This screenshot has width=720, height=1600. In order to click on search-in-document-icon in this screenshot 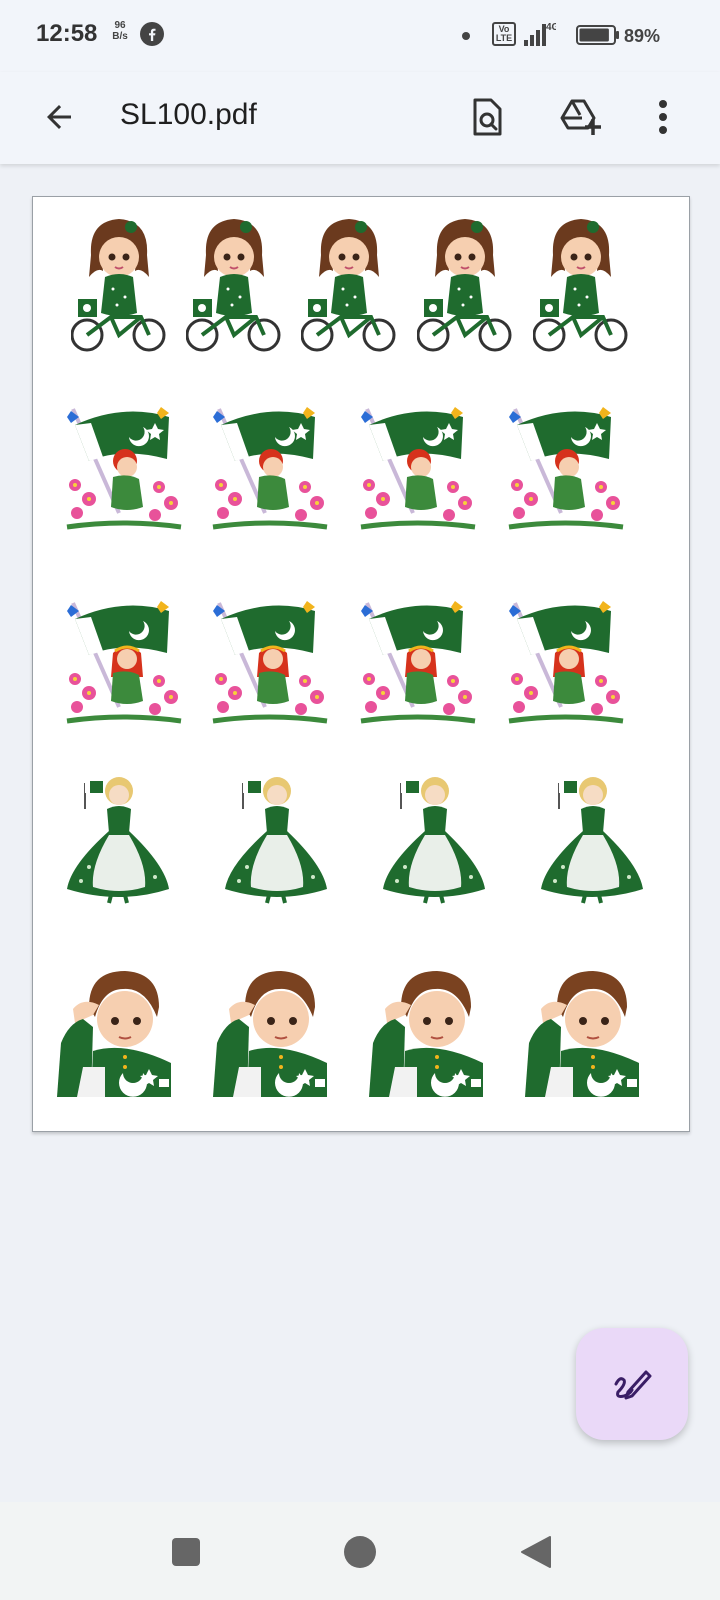, I will do `click(487, 117)`.